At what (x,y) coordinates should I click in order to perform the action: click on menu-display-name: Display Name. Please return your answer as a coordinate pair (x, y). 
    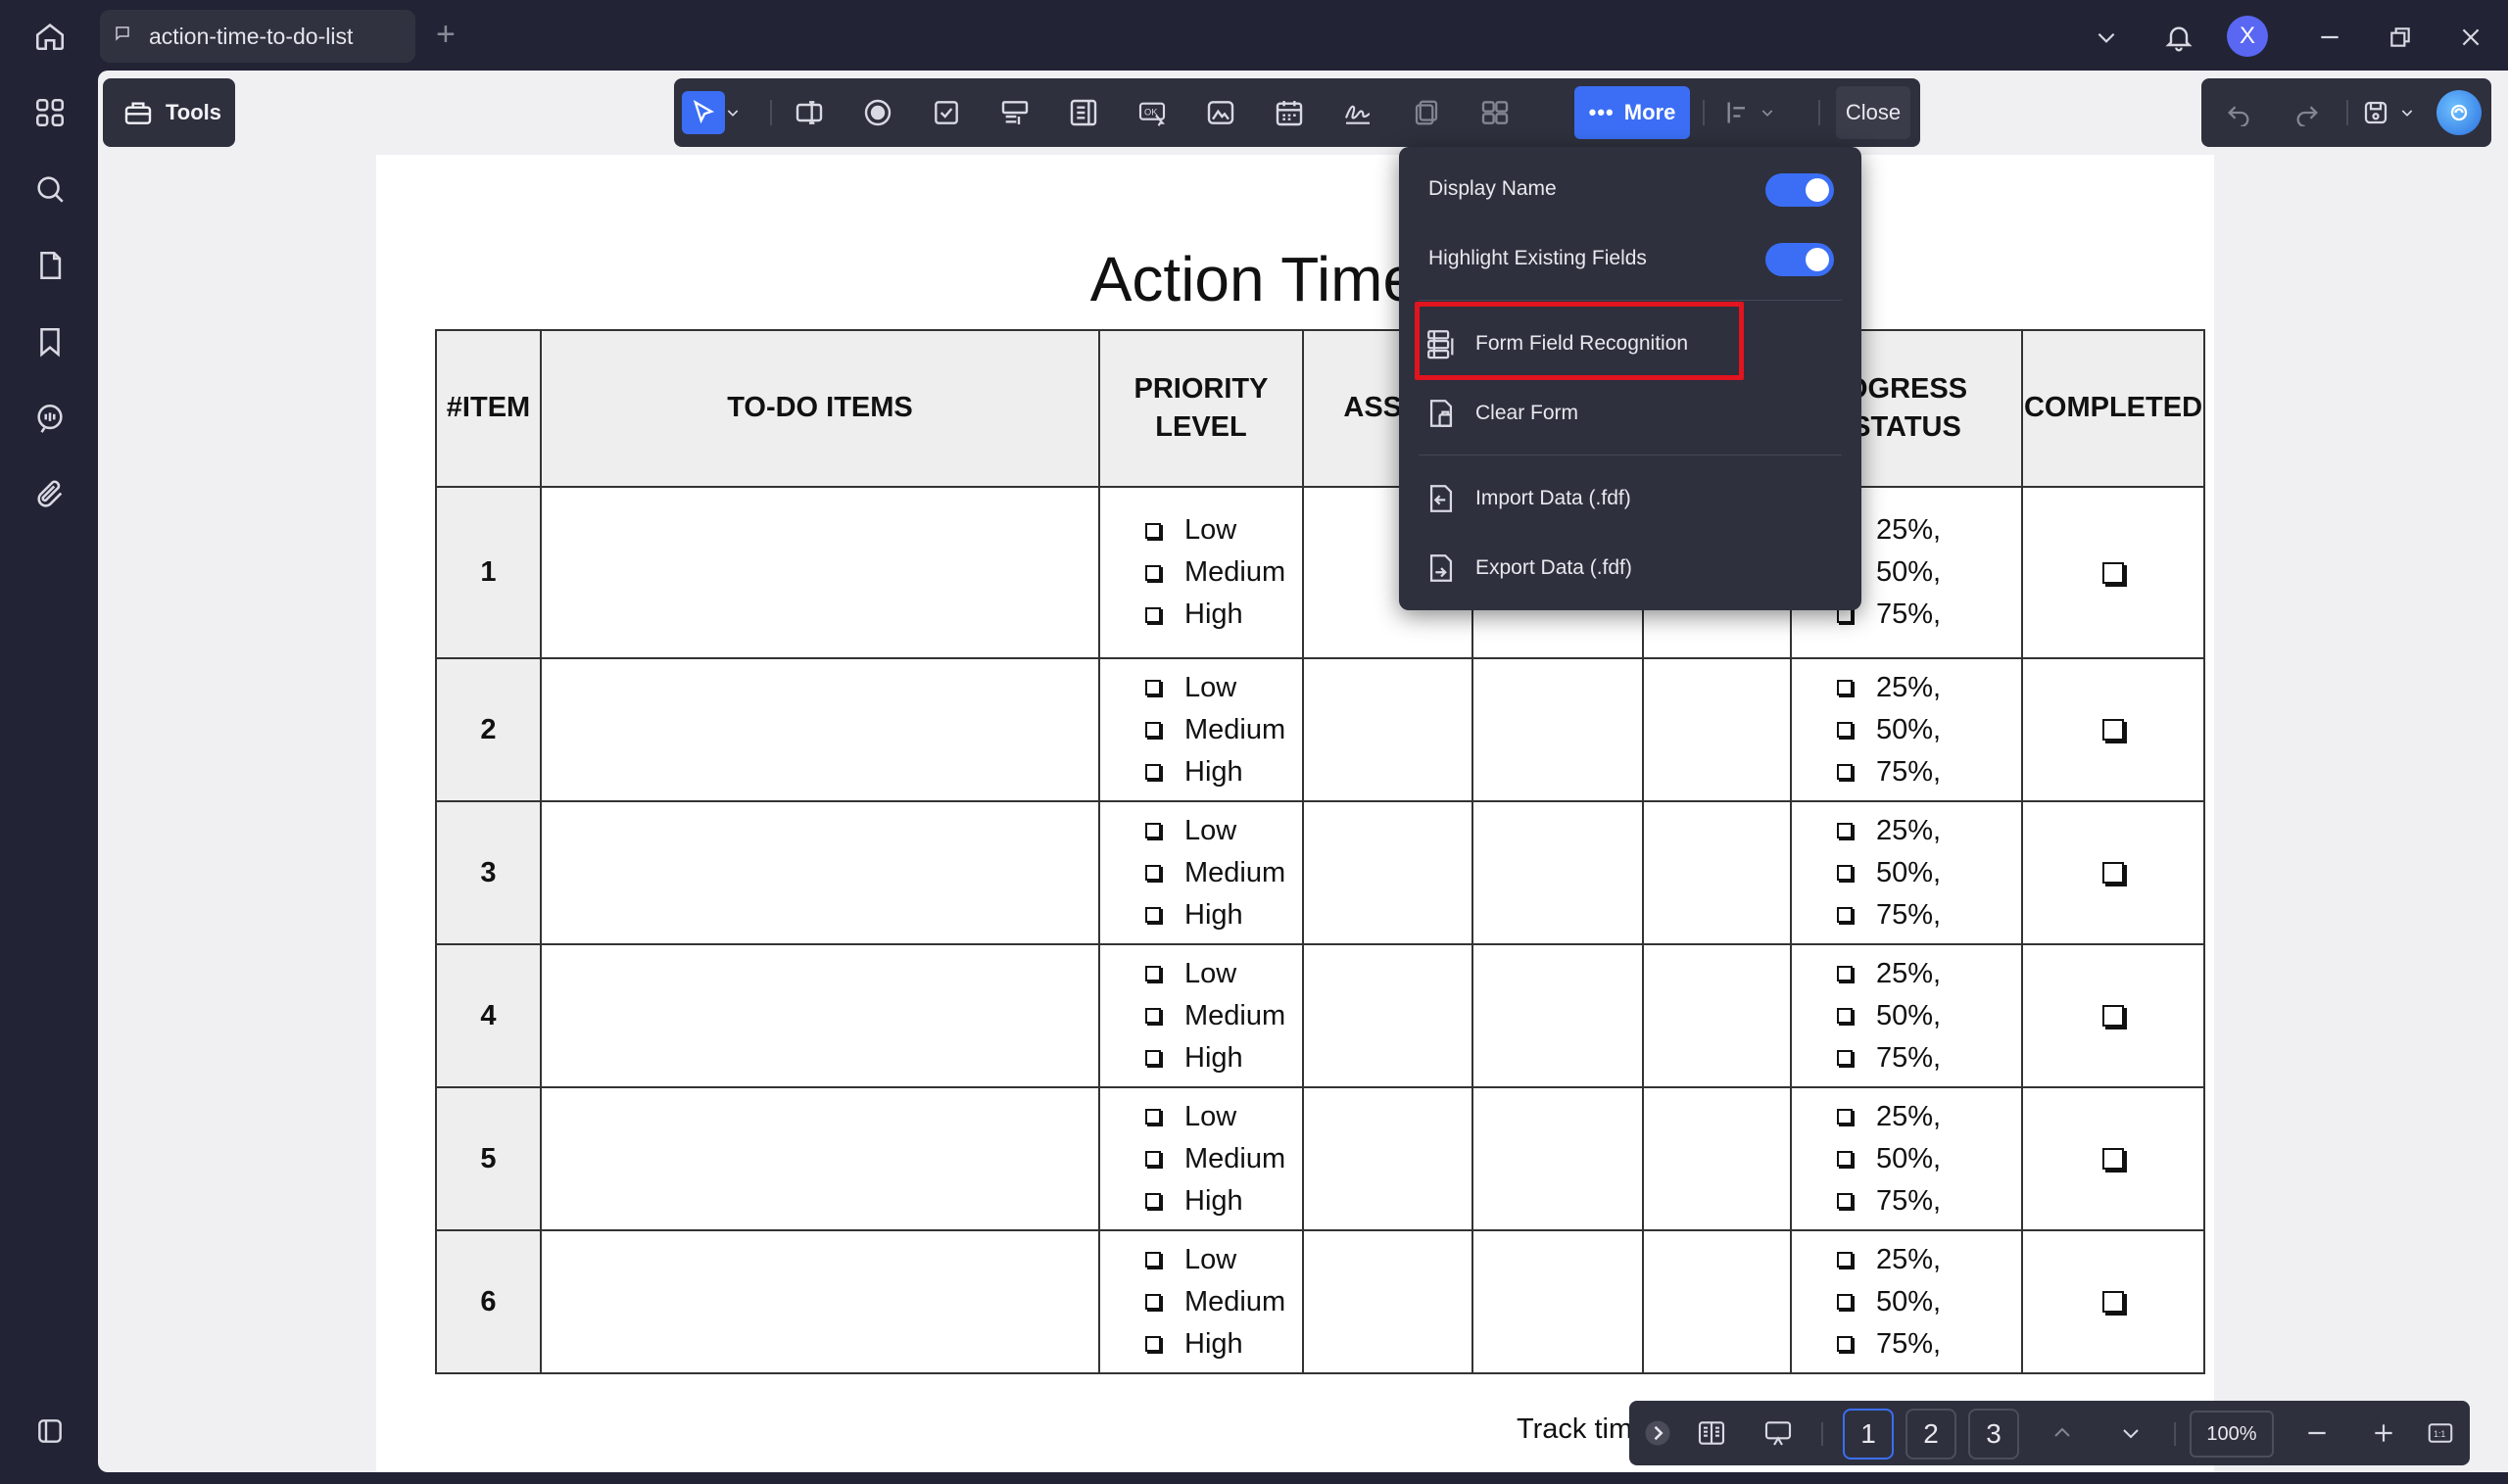
    Looking at the image, I should click on (1630, 189).